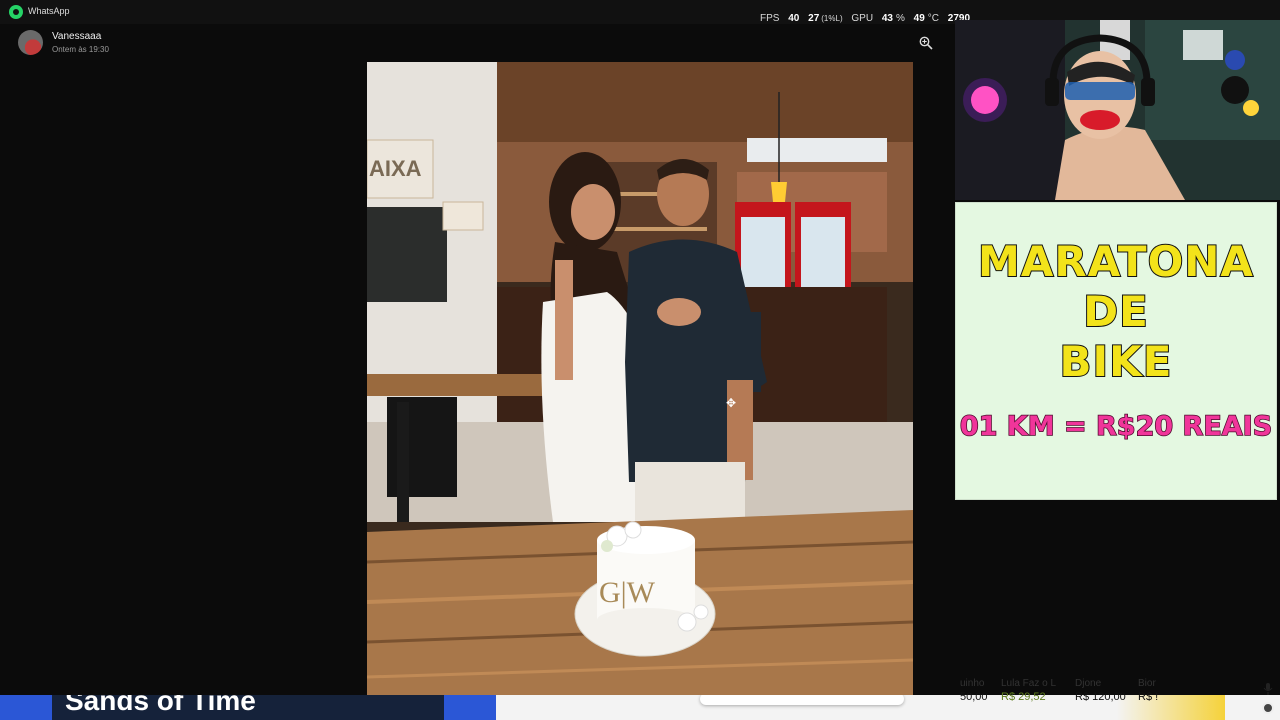 This screenshot has width=1280, height=720. What do you see at coordinates (919, 18) in the screenshot?
I see `gpu-temp: 49` at bounding box center [919, 18].